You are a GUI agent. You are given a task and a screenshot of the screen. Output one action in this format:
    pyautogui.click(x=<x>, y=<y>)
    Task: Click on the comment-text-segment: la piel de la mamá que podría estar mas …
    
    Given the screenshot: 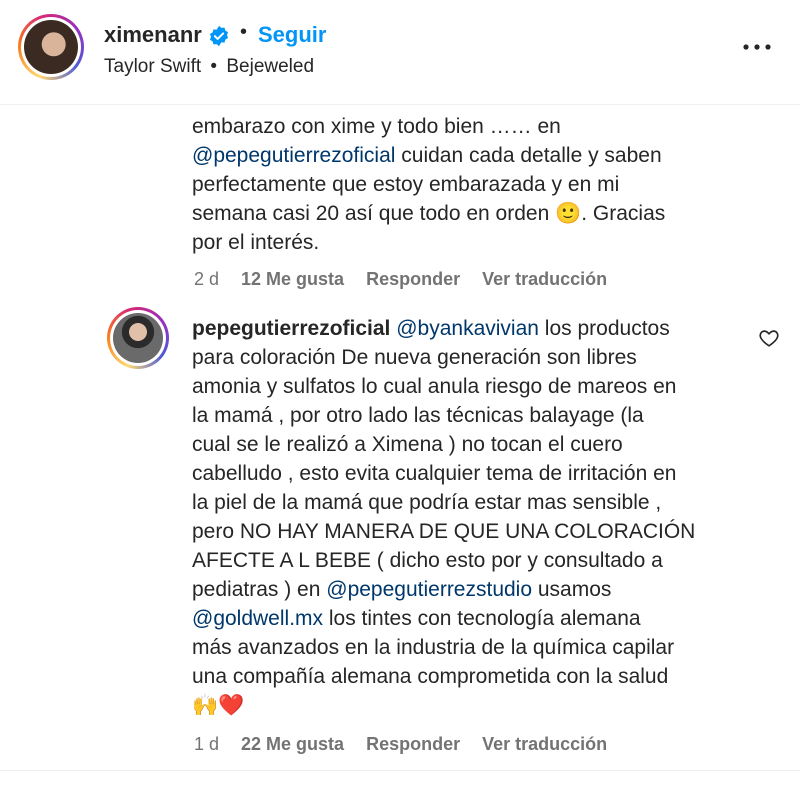 What is the action you would take?
    pyautogui.click(x=427, y=502)
    